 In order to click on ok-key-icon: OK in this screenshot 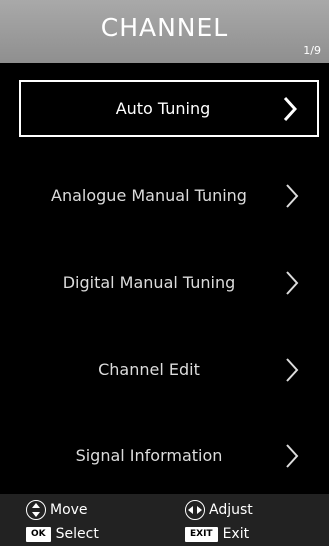, I will do `click(38, 534)`.